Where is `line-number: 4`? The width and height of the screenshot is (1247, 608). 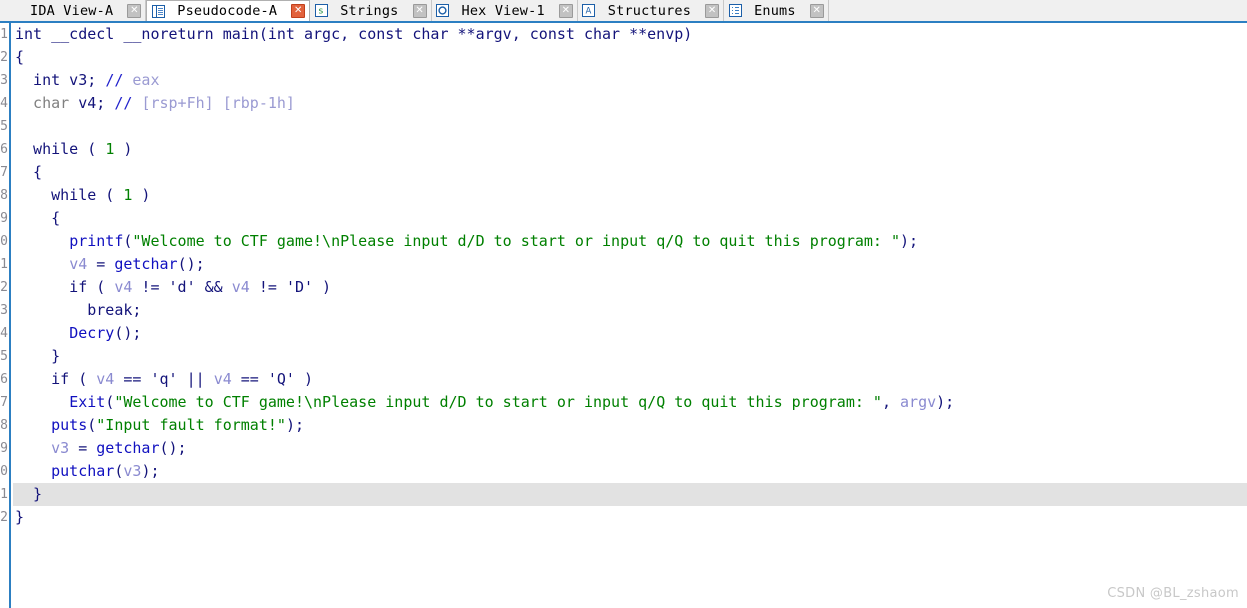
line-number: 4 is located at coordinates (4, 103).